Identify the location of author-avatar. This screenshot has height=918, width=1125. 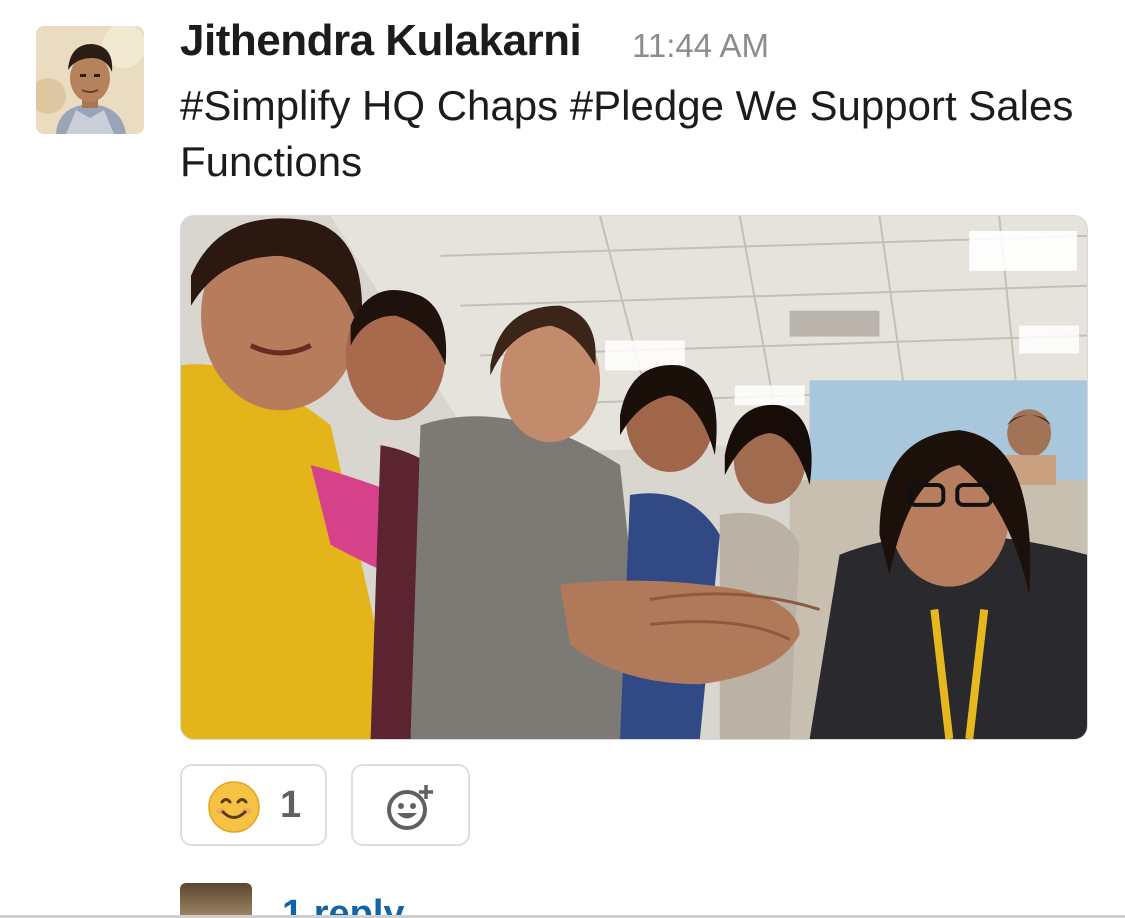
(90, 80).